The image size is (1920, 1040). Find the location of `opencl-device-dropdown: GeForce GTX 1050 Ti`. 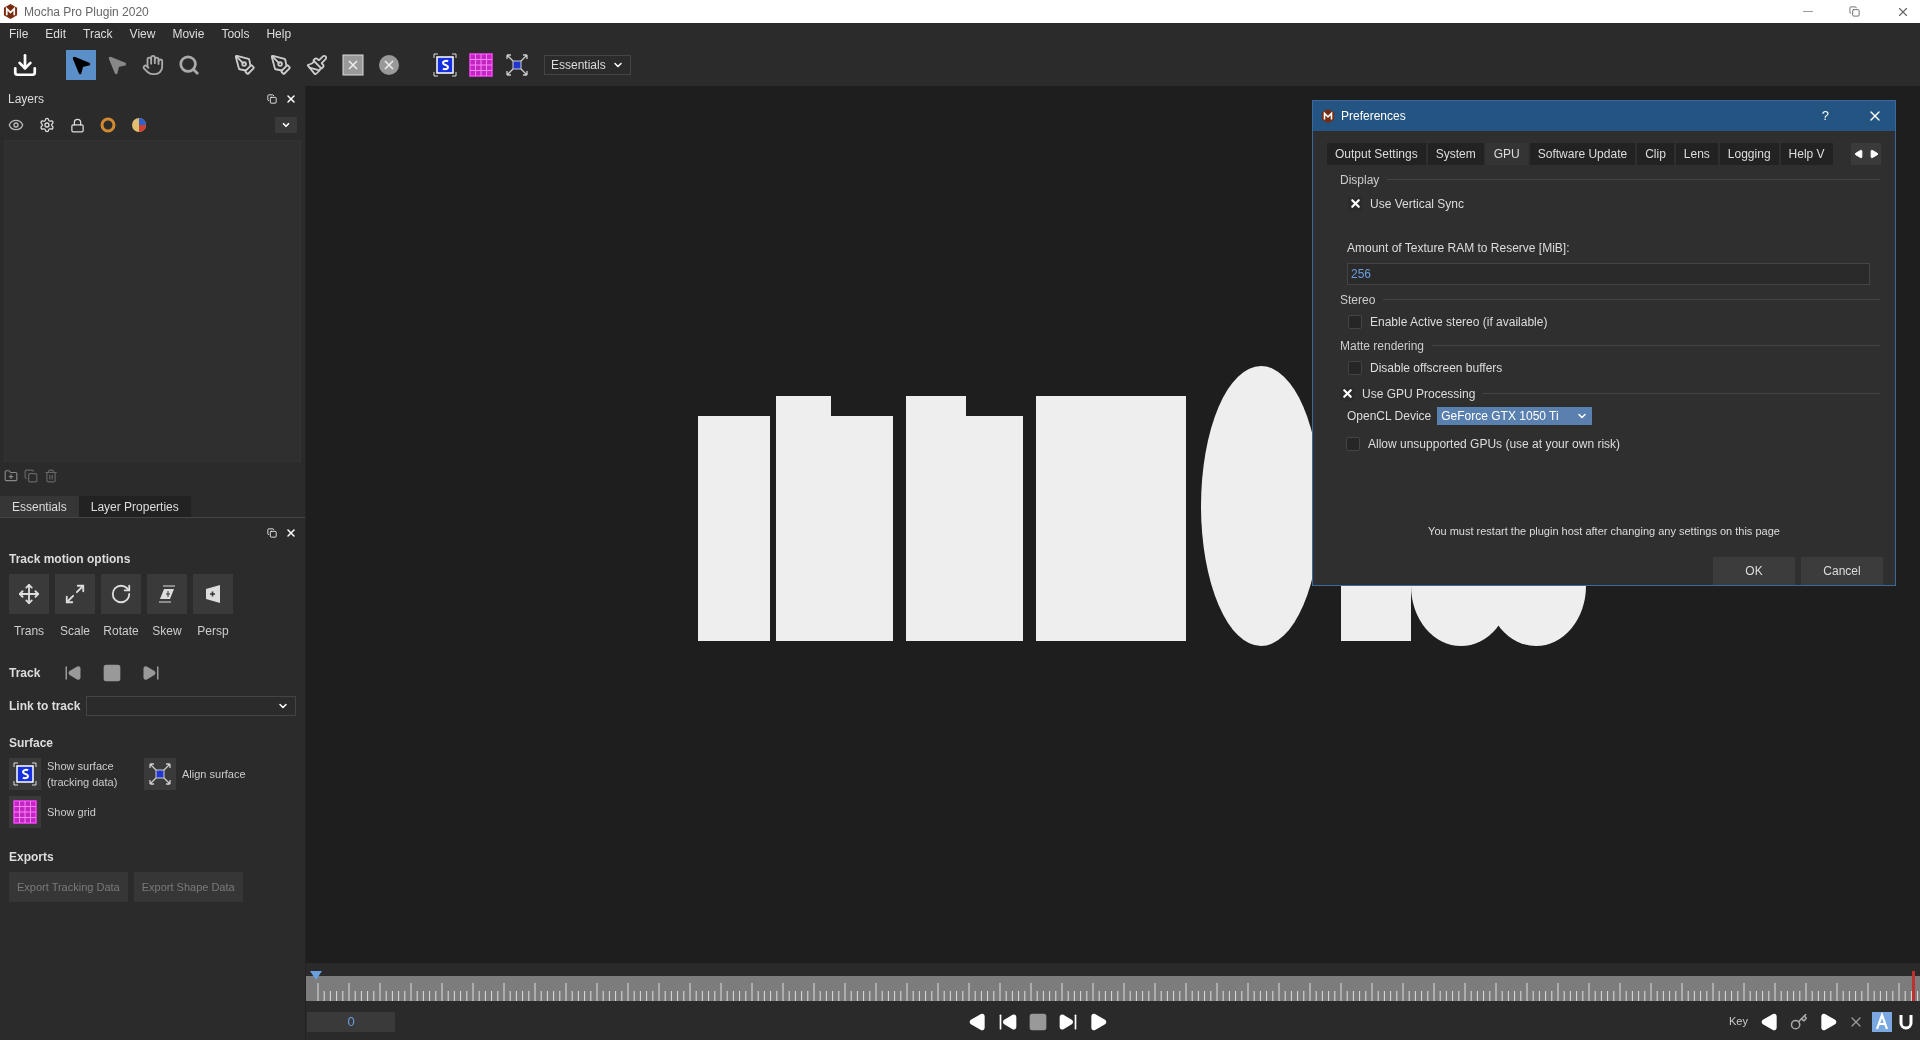

opencl-device-dropdown: GeForce GTX 1050 Ti is located at coordinates (1515, 415).